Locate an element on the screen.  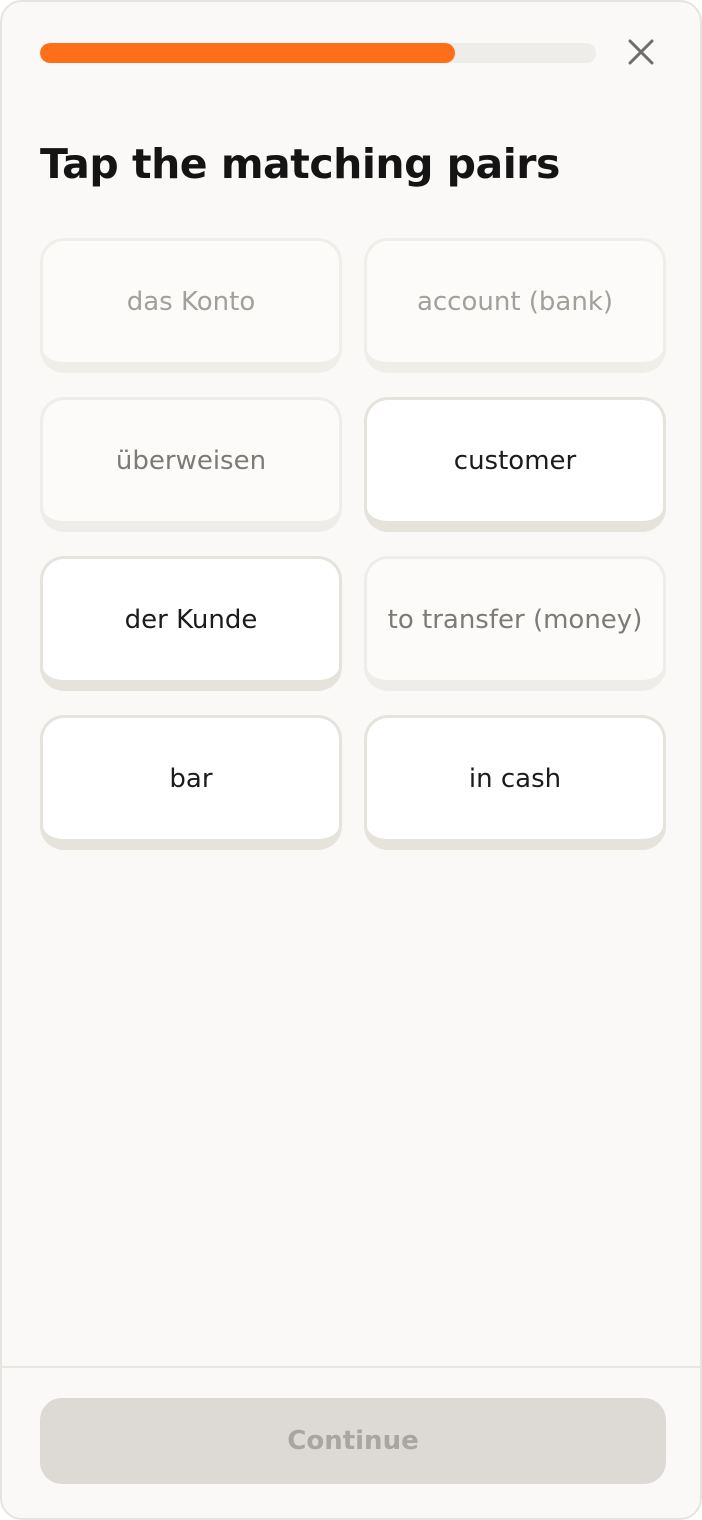
pair-card-label: das Konto is located at coordinates (191, 301).